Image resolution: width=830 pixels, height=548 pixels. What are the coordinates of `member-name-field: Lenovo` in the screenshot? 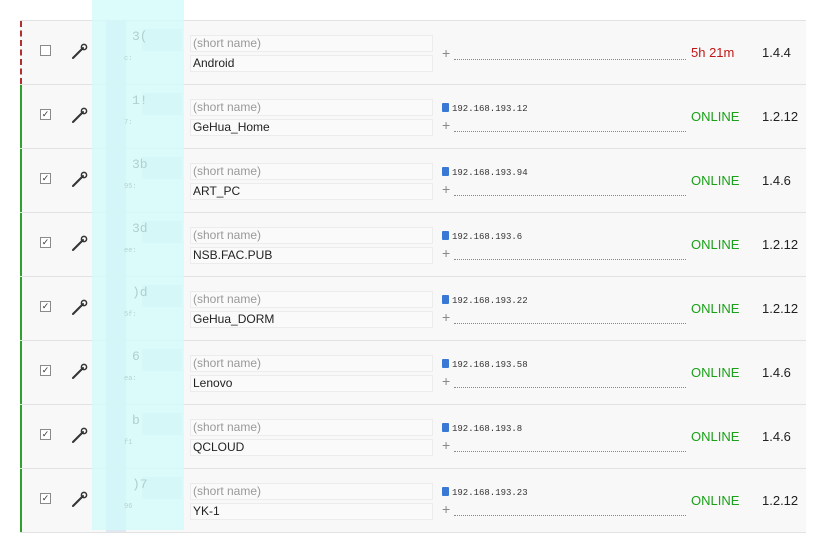 It's located at (311, 383).